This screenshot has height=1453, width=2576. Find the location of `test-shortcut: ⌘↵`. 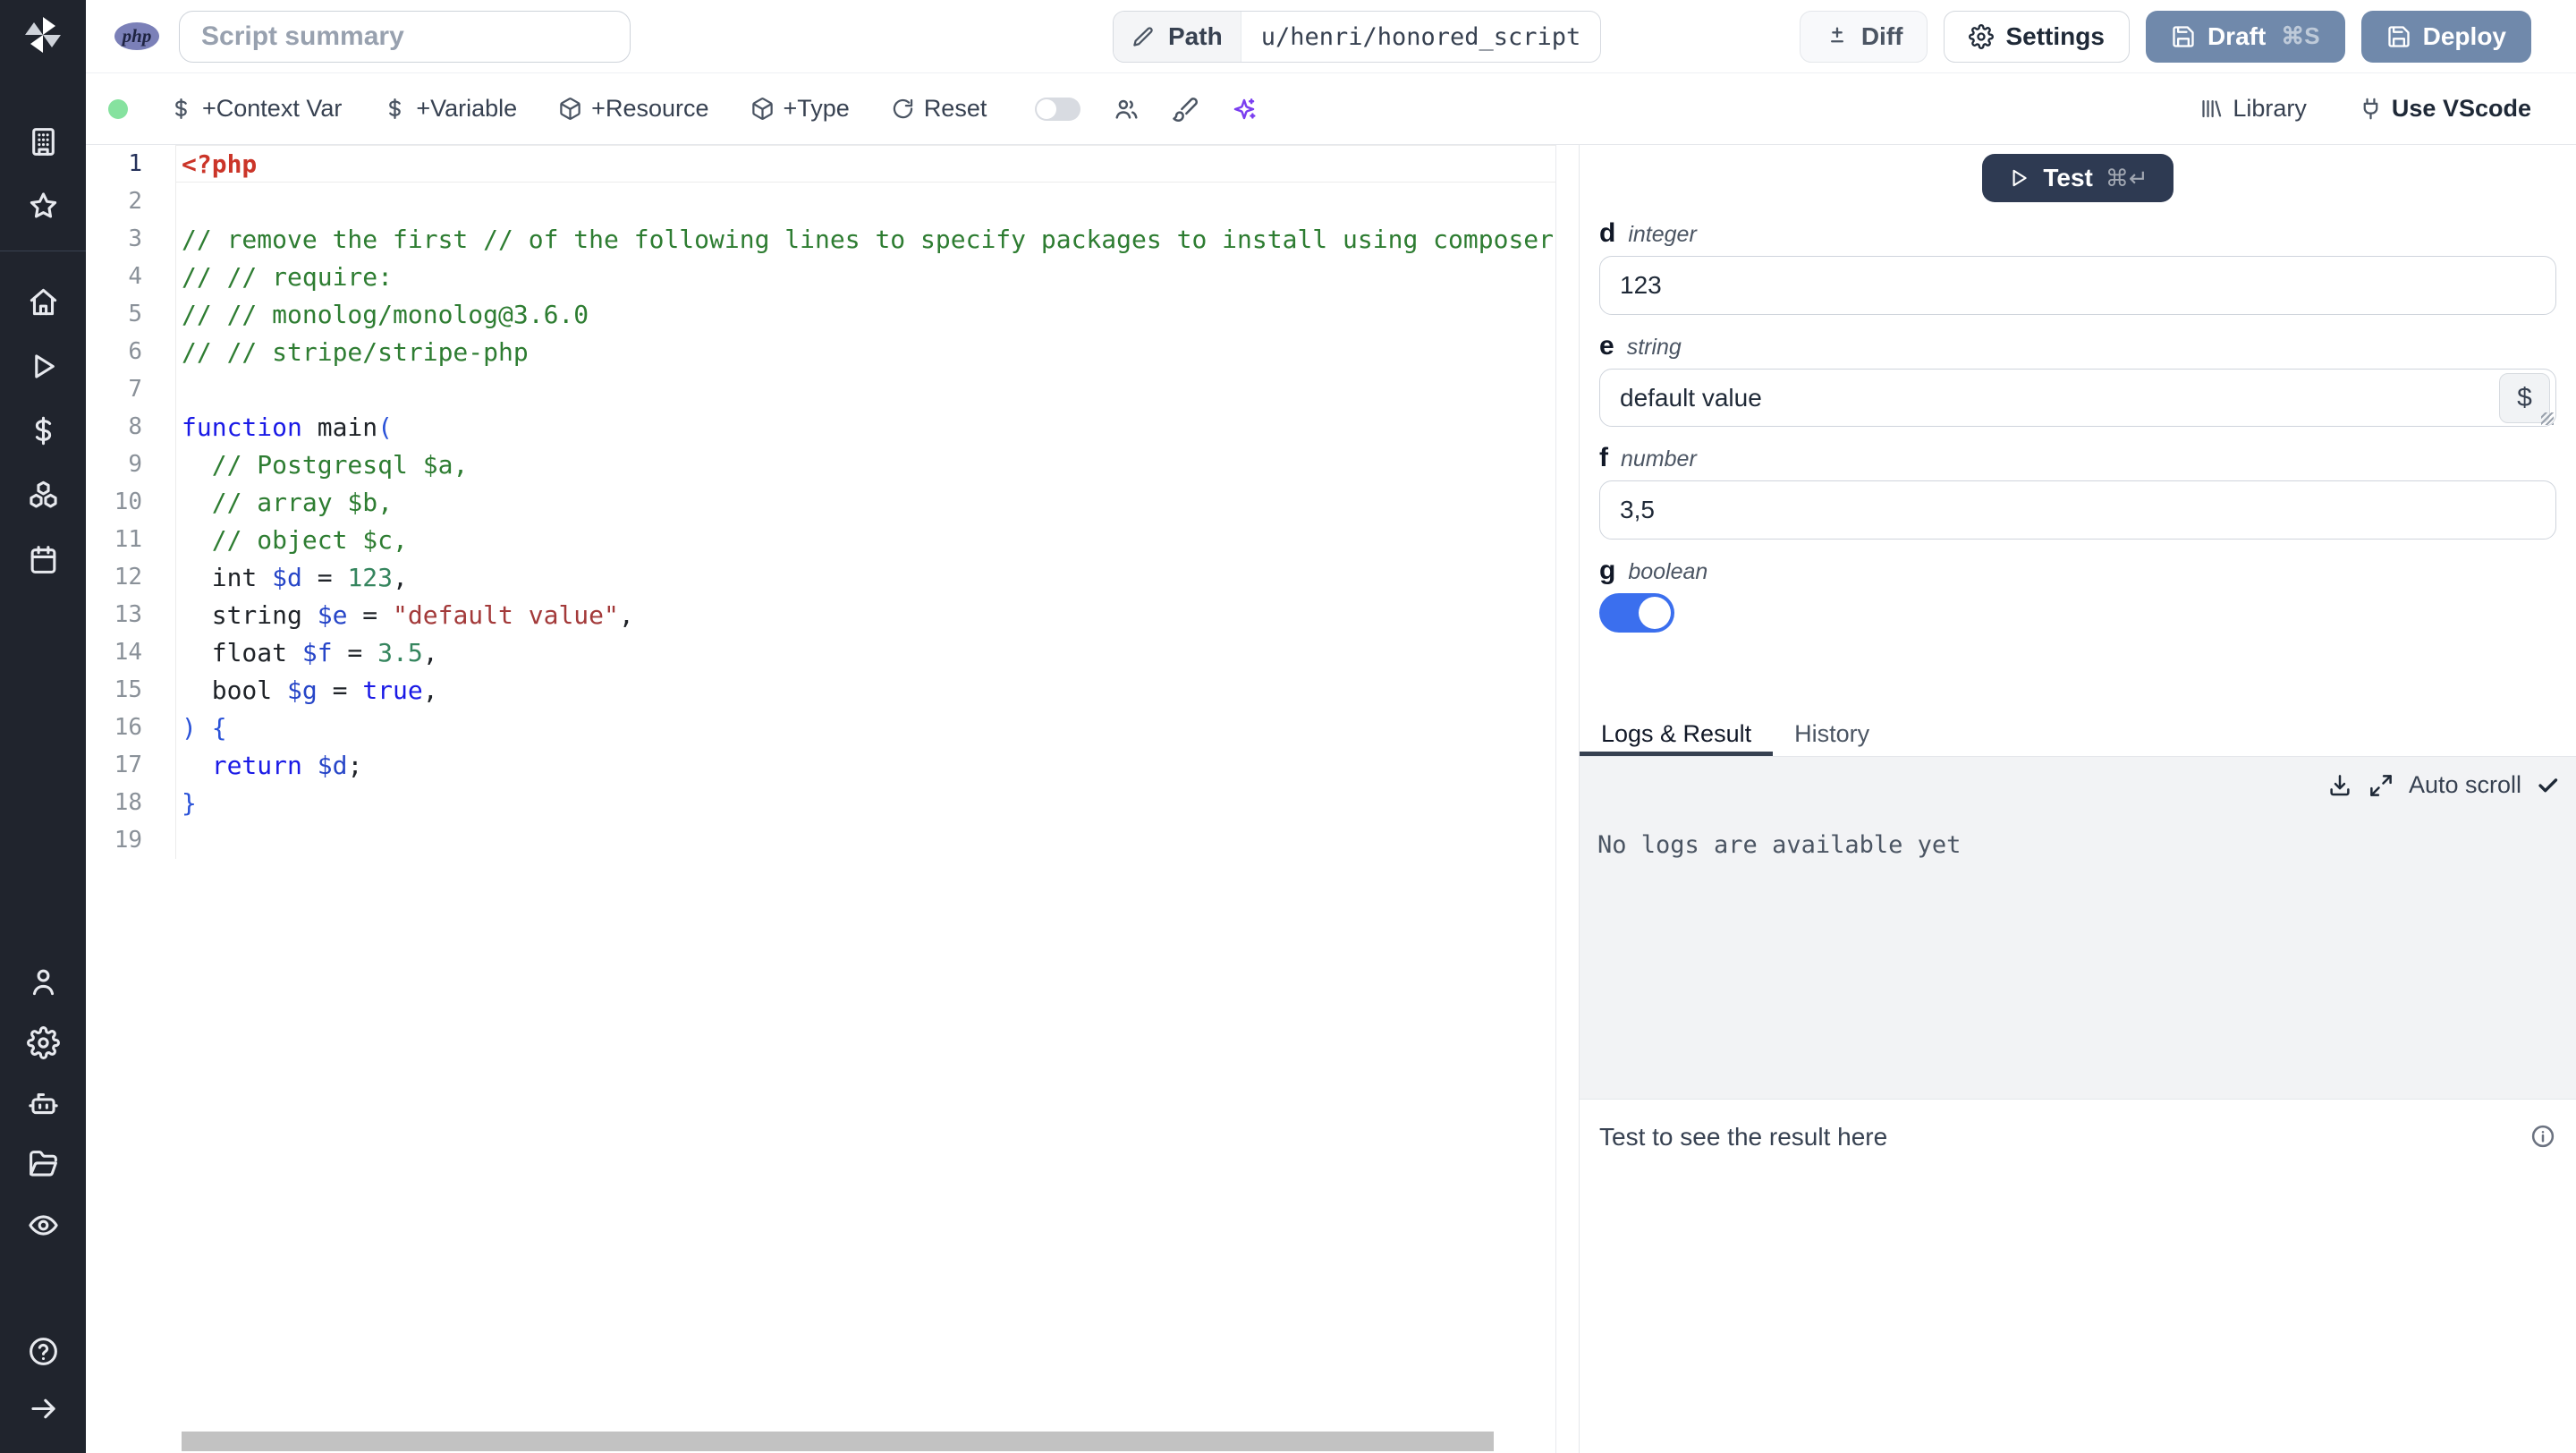

test-shortcut: ⌘↵ is located at coordinates (2126, 177).